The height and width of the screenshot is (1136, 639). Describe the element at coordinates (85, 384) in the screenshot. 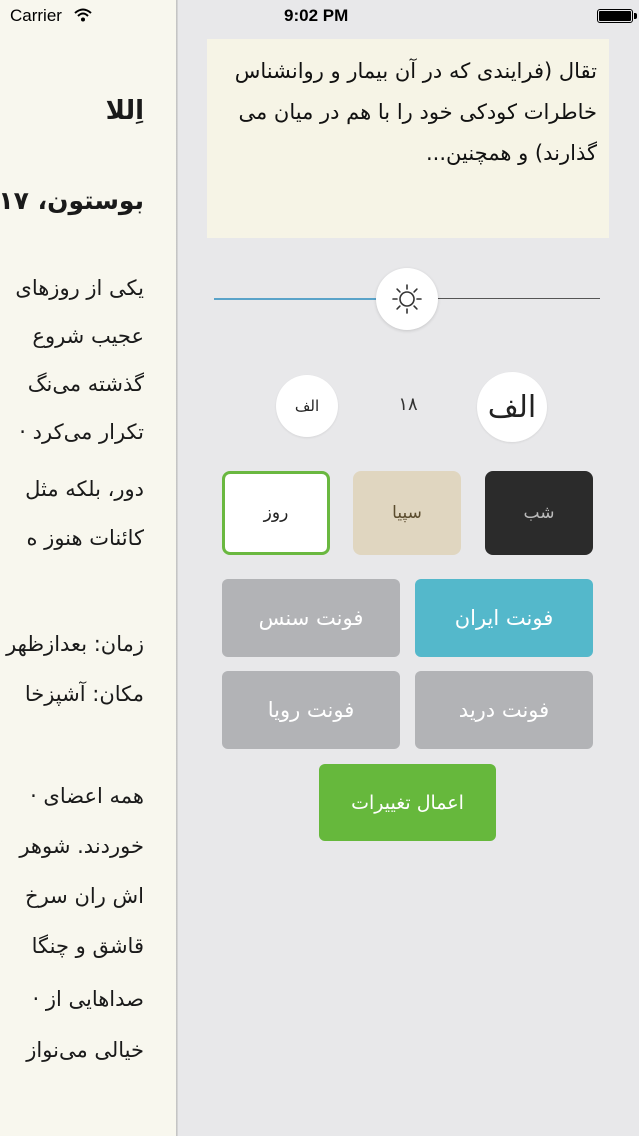

I see `text-line: گذشته می‌نگ` at that location.